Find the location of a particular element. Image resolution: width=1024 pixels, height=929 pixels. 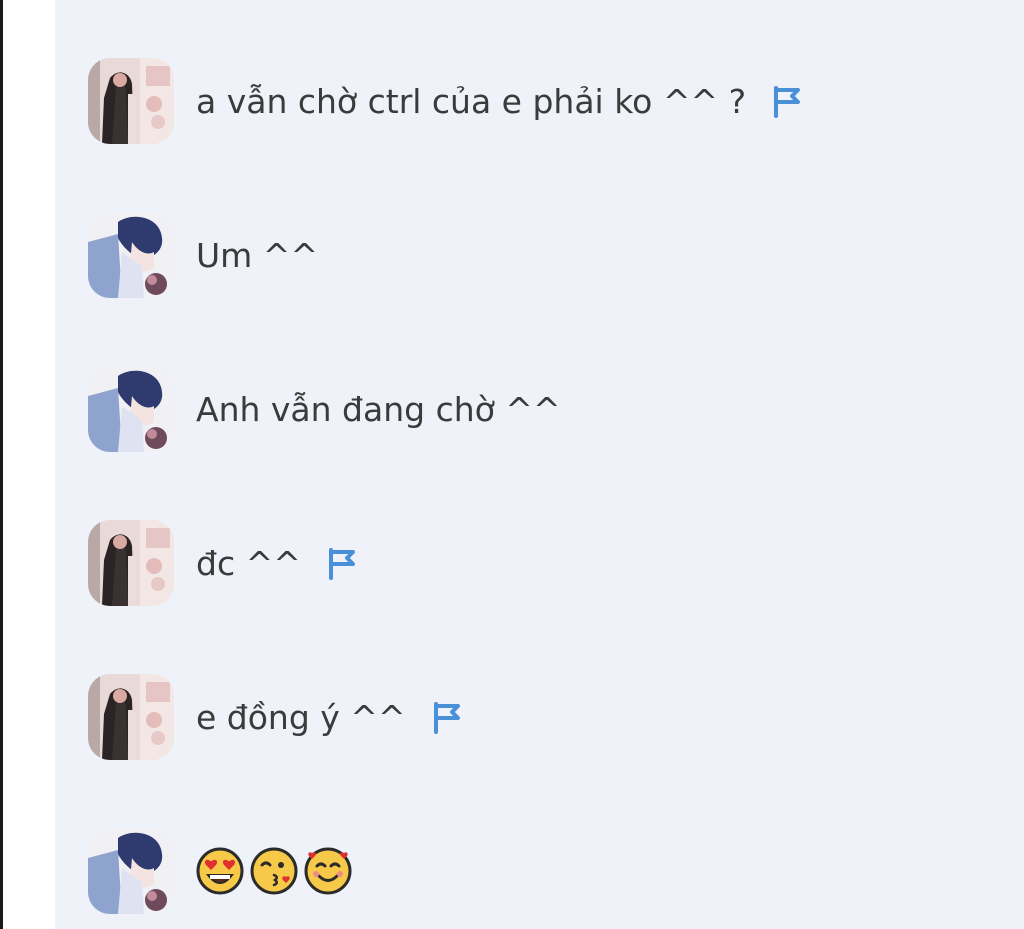

kissing-wink-emoji is located at coordinates (274, 871).